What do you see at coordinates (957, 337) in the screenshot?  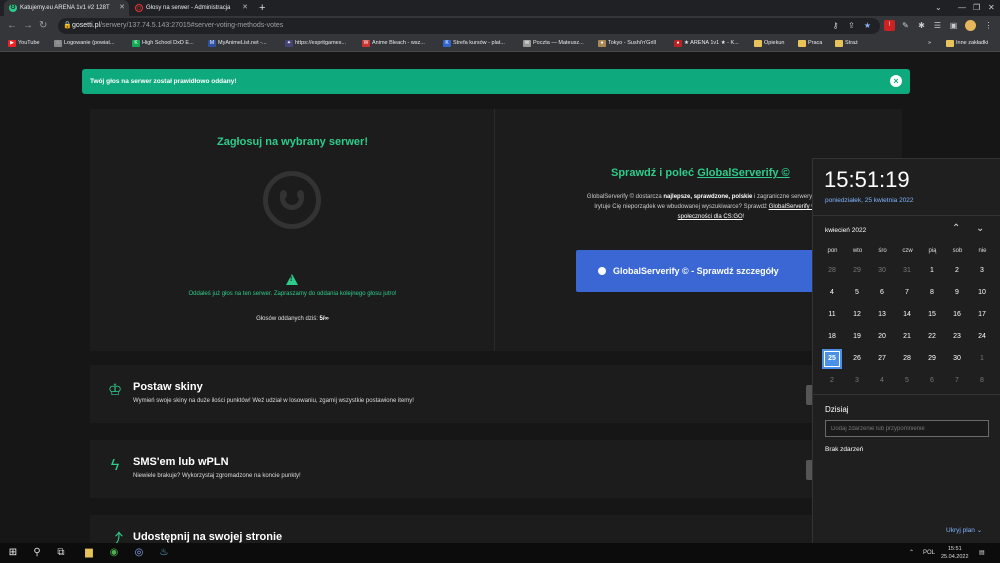 I see `calendar-day: 23` at bounding box center [957, 337].